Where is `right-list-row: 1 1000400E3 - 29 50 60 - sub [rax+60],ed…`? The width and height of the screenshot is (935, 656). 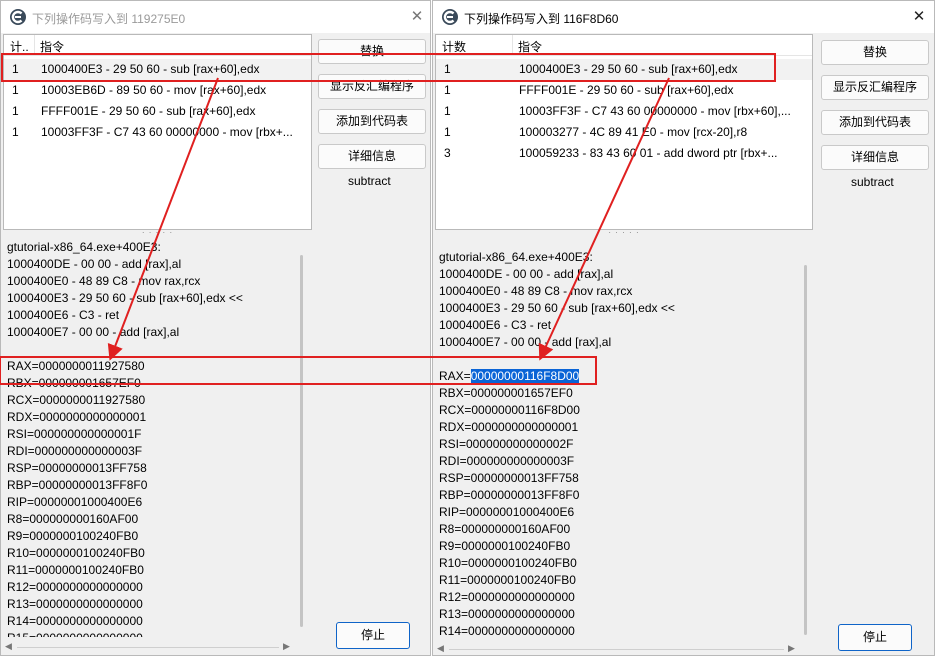
right-list-row: 1 1000400E3 - 29 50 60 - sub [rax+60],ed… is located at coordinates (624, 69).